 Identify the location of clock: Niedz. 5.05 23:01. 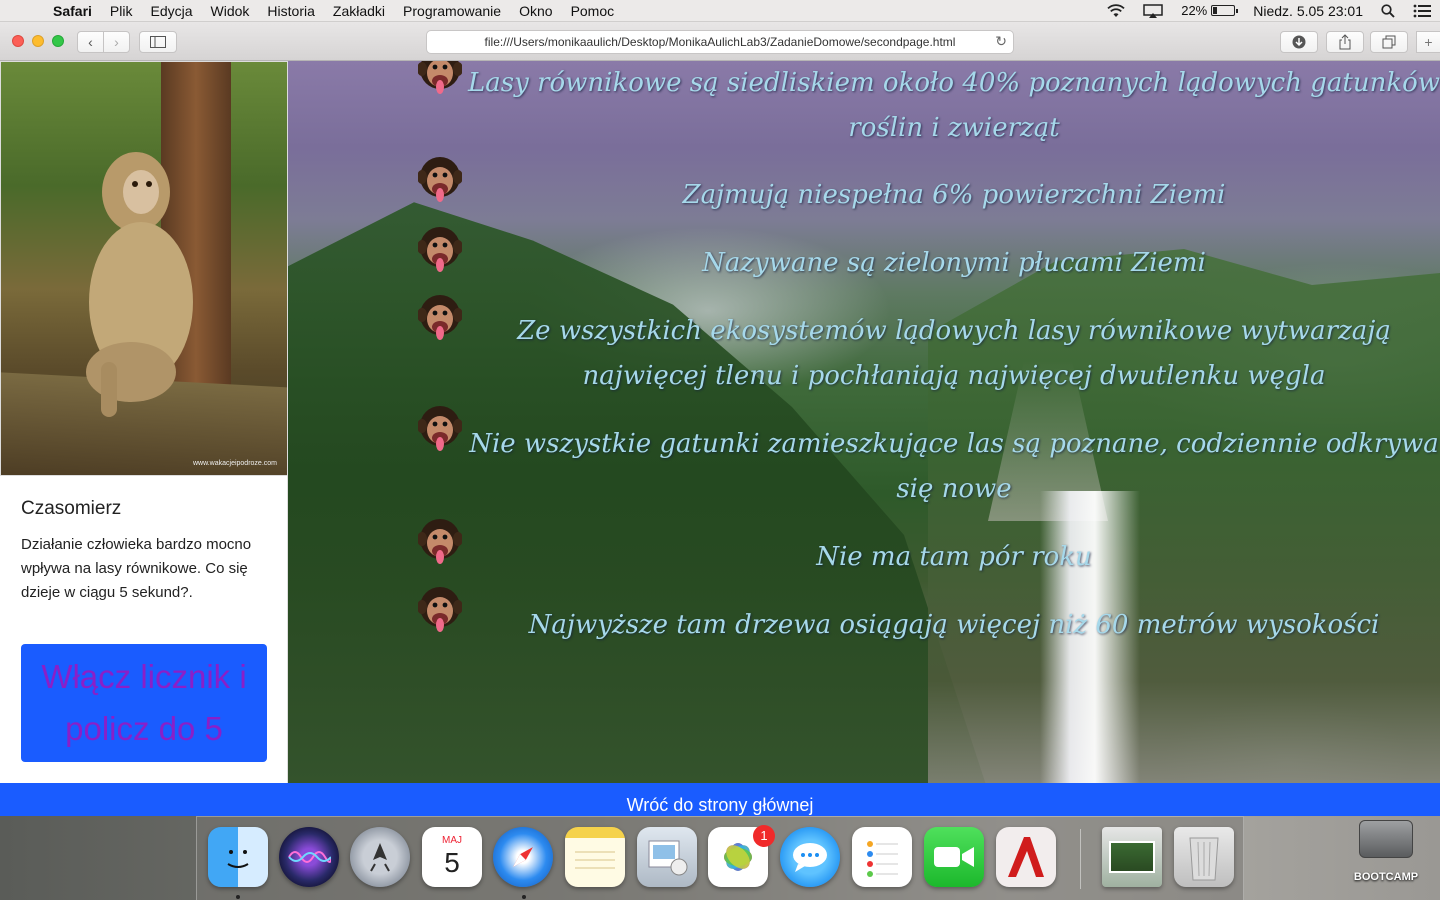
(1308, 11).